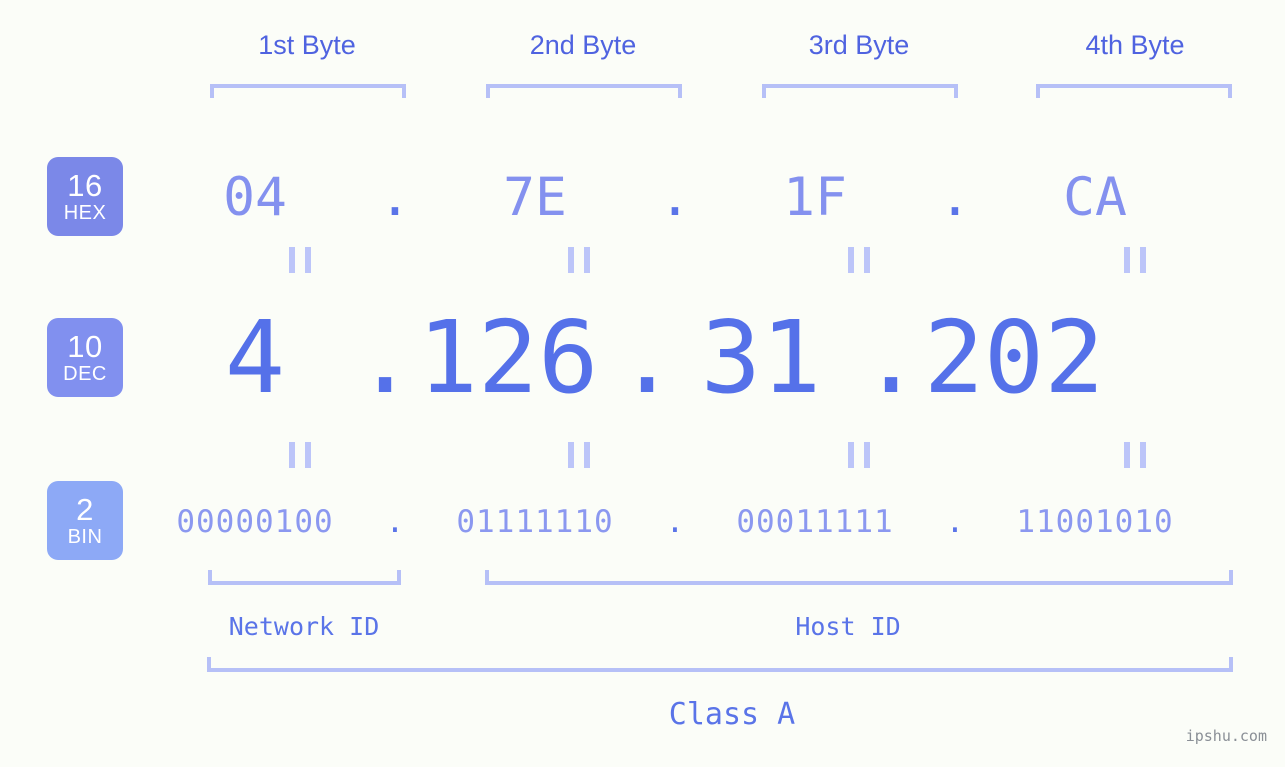  I want to click on radix-badge-dec: 10 DEC, so click(85, 357).